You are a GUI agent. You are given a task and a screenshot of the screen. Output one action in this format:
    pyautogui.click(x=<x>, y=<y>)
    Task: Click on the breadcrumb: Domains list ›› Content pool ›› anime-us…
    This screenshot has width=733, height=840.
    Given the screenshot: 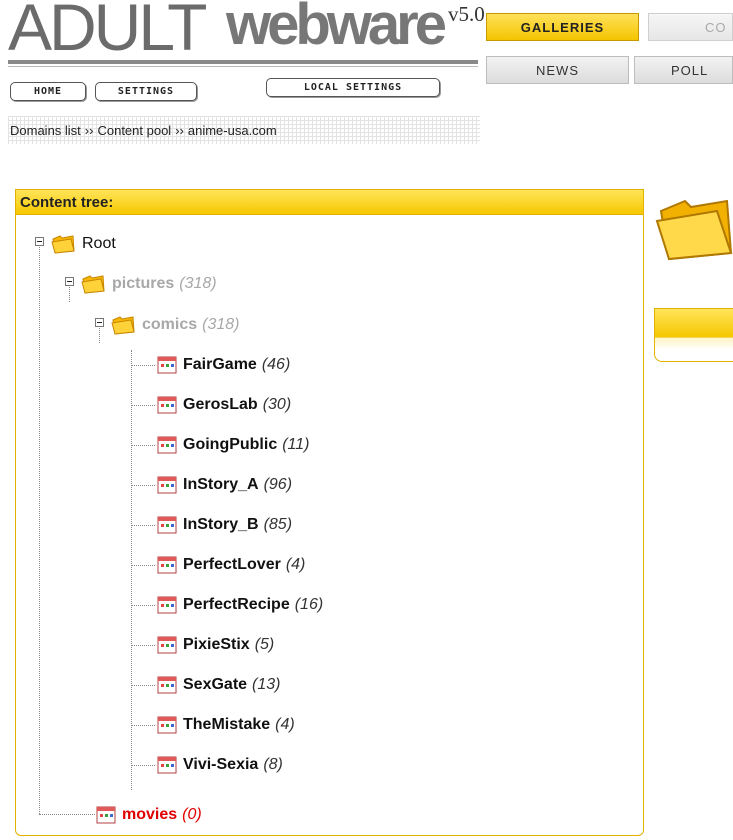 What is the action you would take?
    pyautogui.click(x=244, y=130)
    